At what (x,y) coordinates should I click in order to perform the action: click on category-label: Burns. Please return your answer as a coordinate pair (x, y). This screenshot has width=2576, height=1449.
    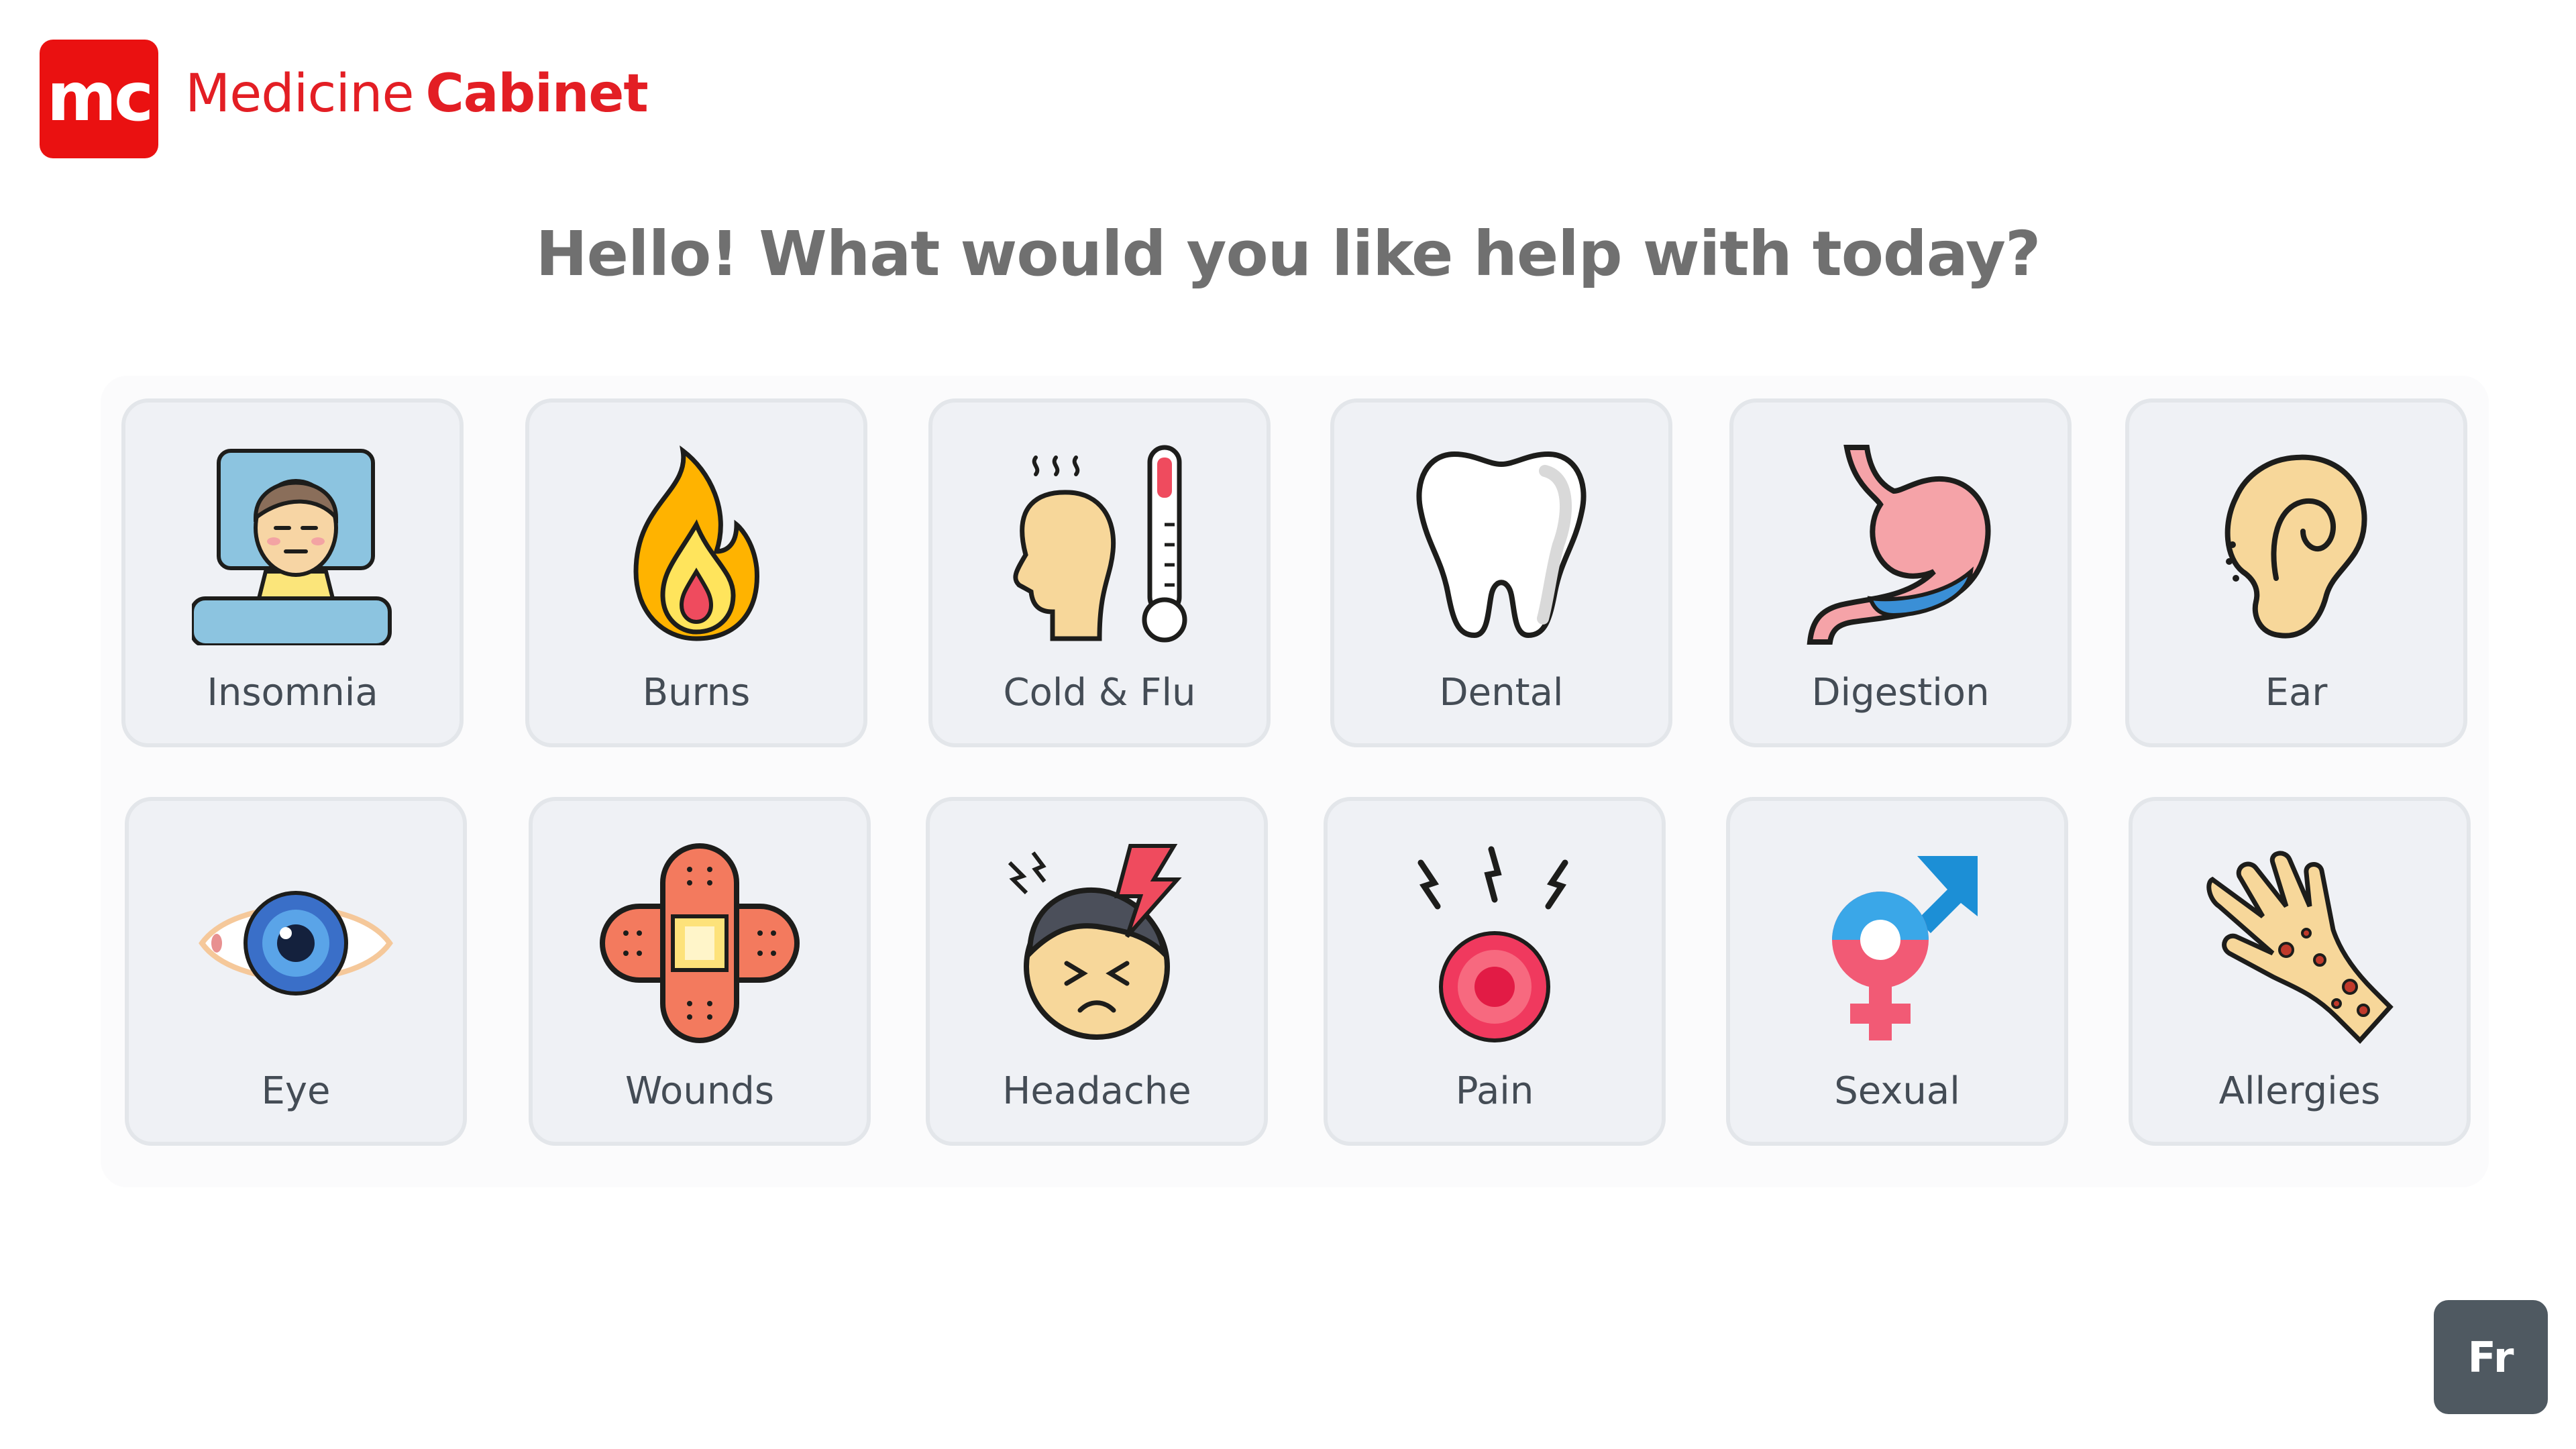
    Looking at the image, I should click on (696, 692).